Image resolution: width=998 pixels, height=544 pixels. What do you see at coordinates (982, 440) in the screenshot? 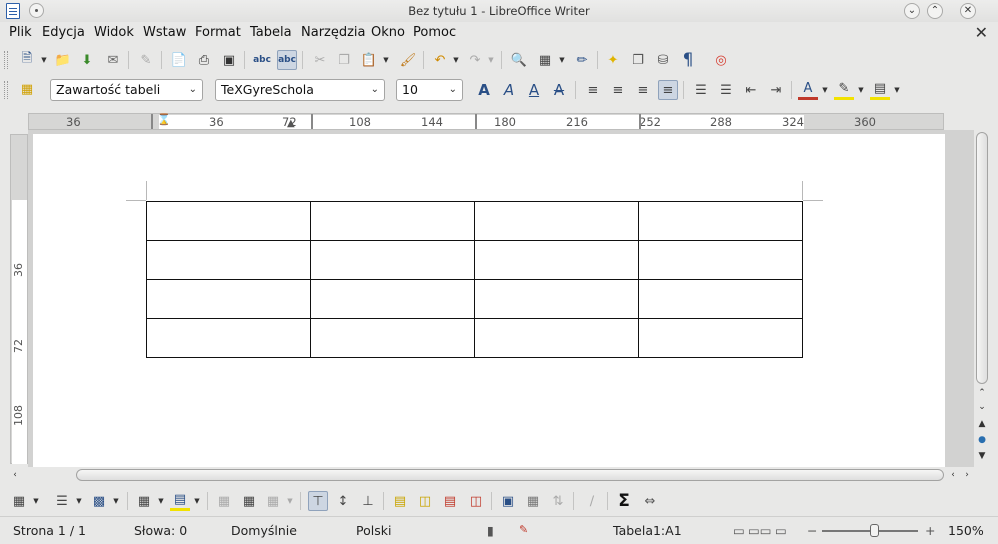
I see `navigation-icon: ●` at bounding box center [982, 440].